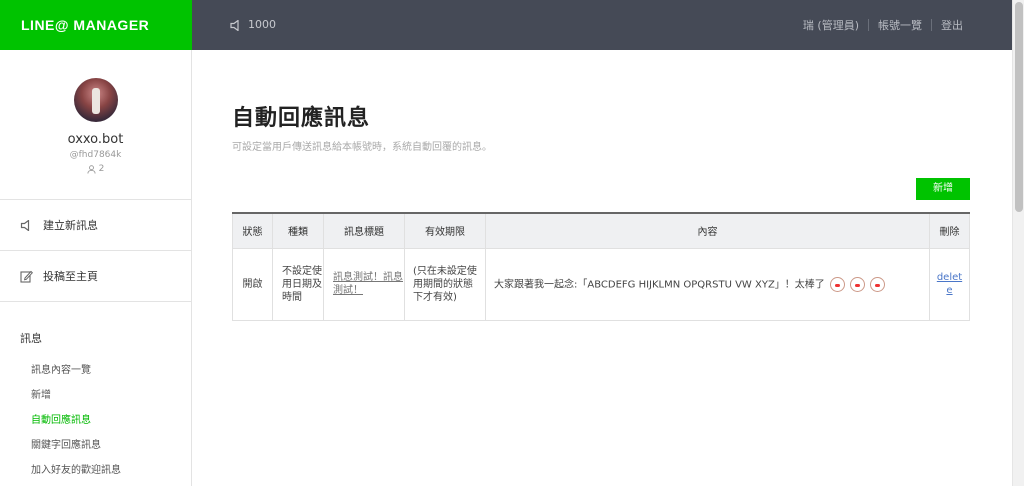 This screenshot has width=1024, height=486. I want to click on menu-item-auto-reply: 自動回應訊息, so click(95, 420).